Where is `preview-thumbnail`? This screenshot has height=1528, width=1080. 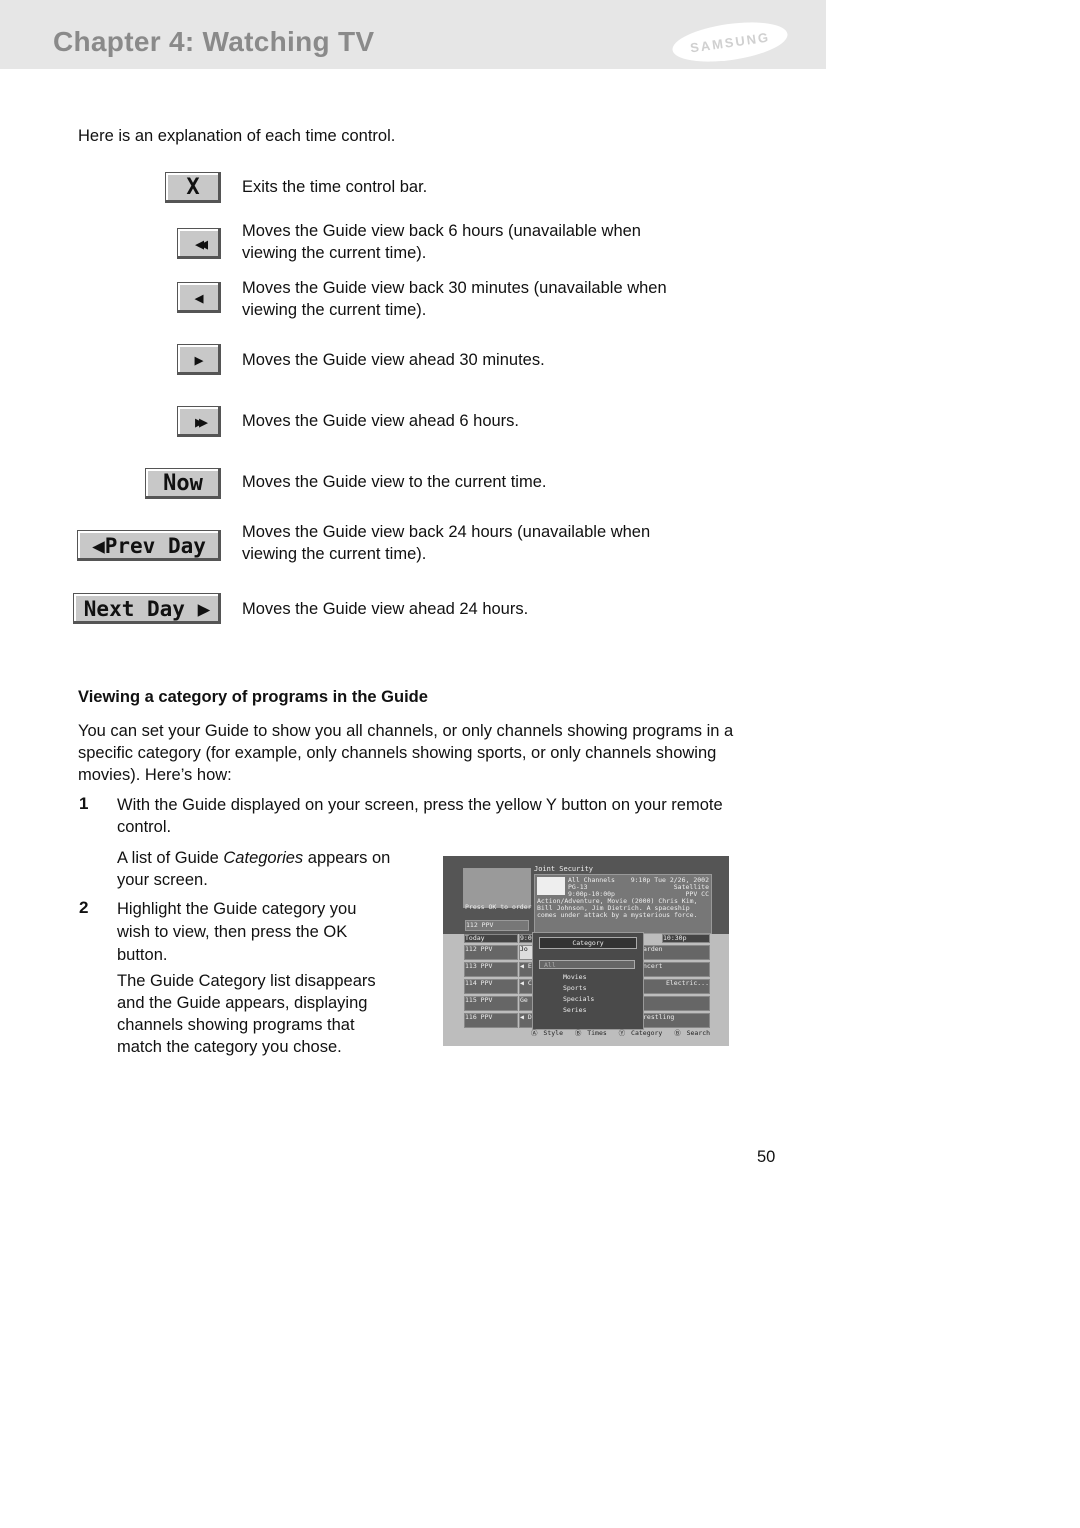 preview-thumbnail is located at coordinates (497, 888).